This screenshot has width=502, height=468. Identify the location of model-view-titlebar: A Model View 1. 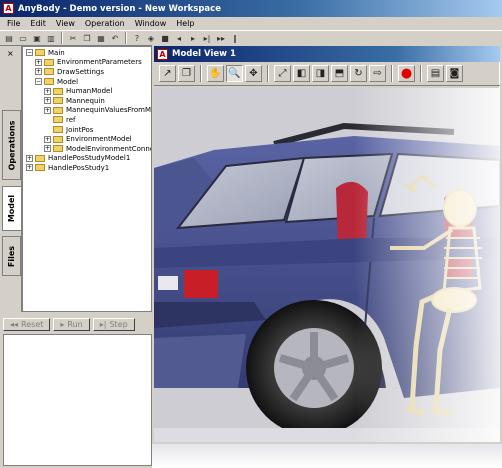
(327, 54).